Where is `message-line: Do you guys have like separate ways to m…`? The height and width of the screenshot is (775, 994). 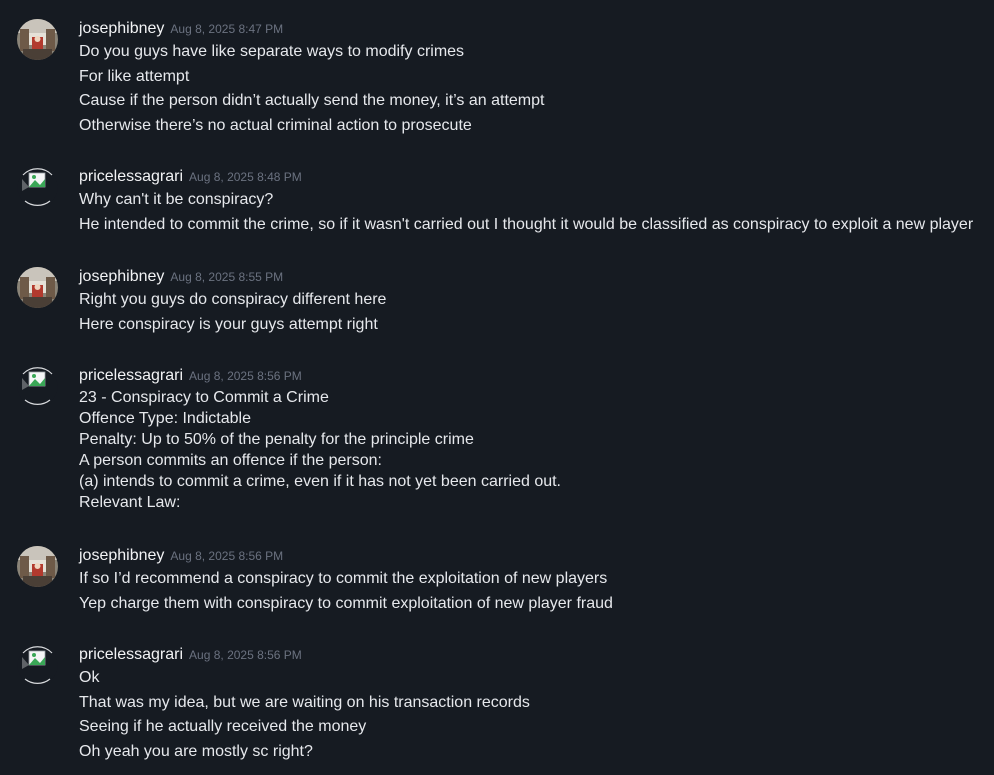 message-line: Do you guys have like separate ways to m… is located at coordinates (272, 51).